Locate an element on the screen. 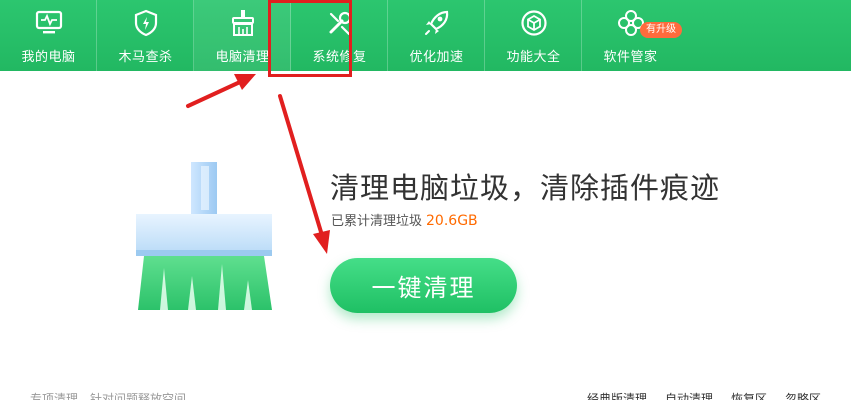 Image resolution: width=851 pixels, height=400 pixels. update-badge: 有升级 is located at coordinates (661, 30).